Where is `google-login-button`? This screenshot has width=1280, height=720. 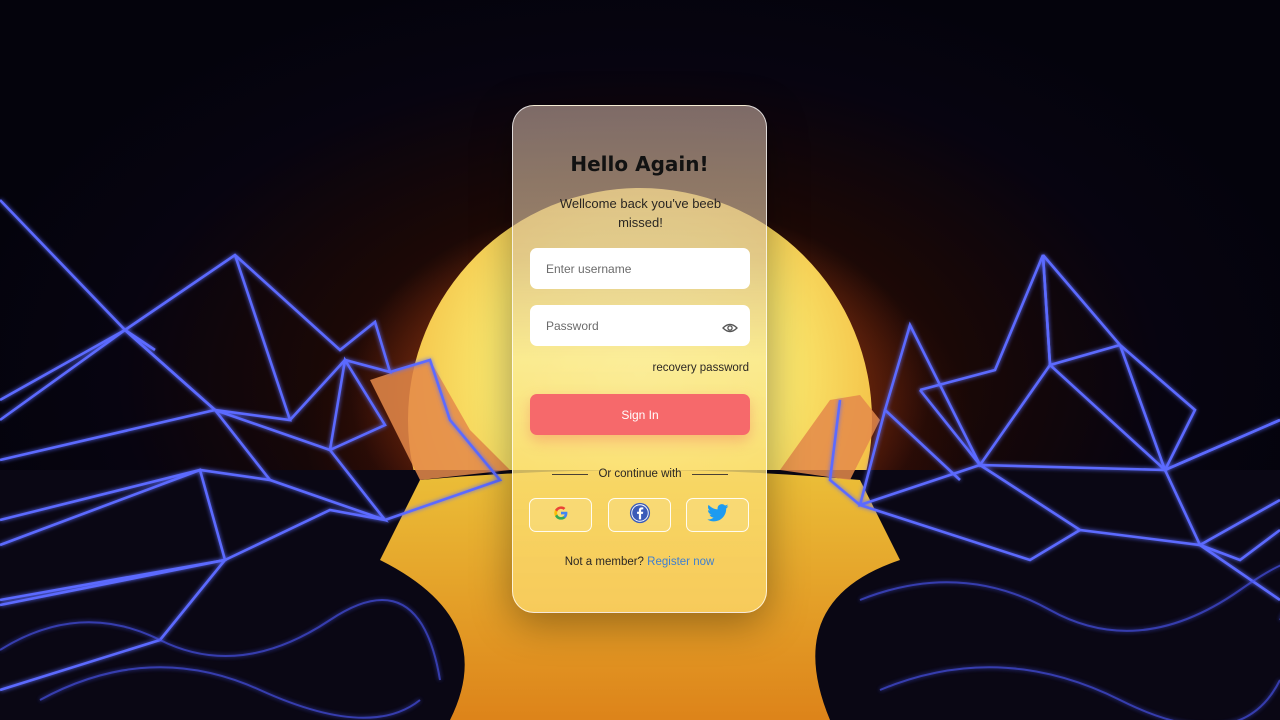
google-login-button is located at coordinates (560, 515).